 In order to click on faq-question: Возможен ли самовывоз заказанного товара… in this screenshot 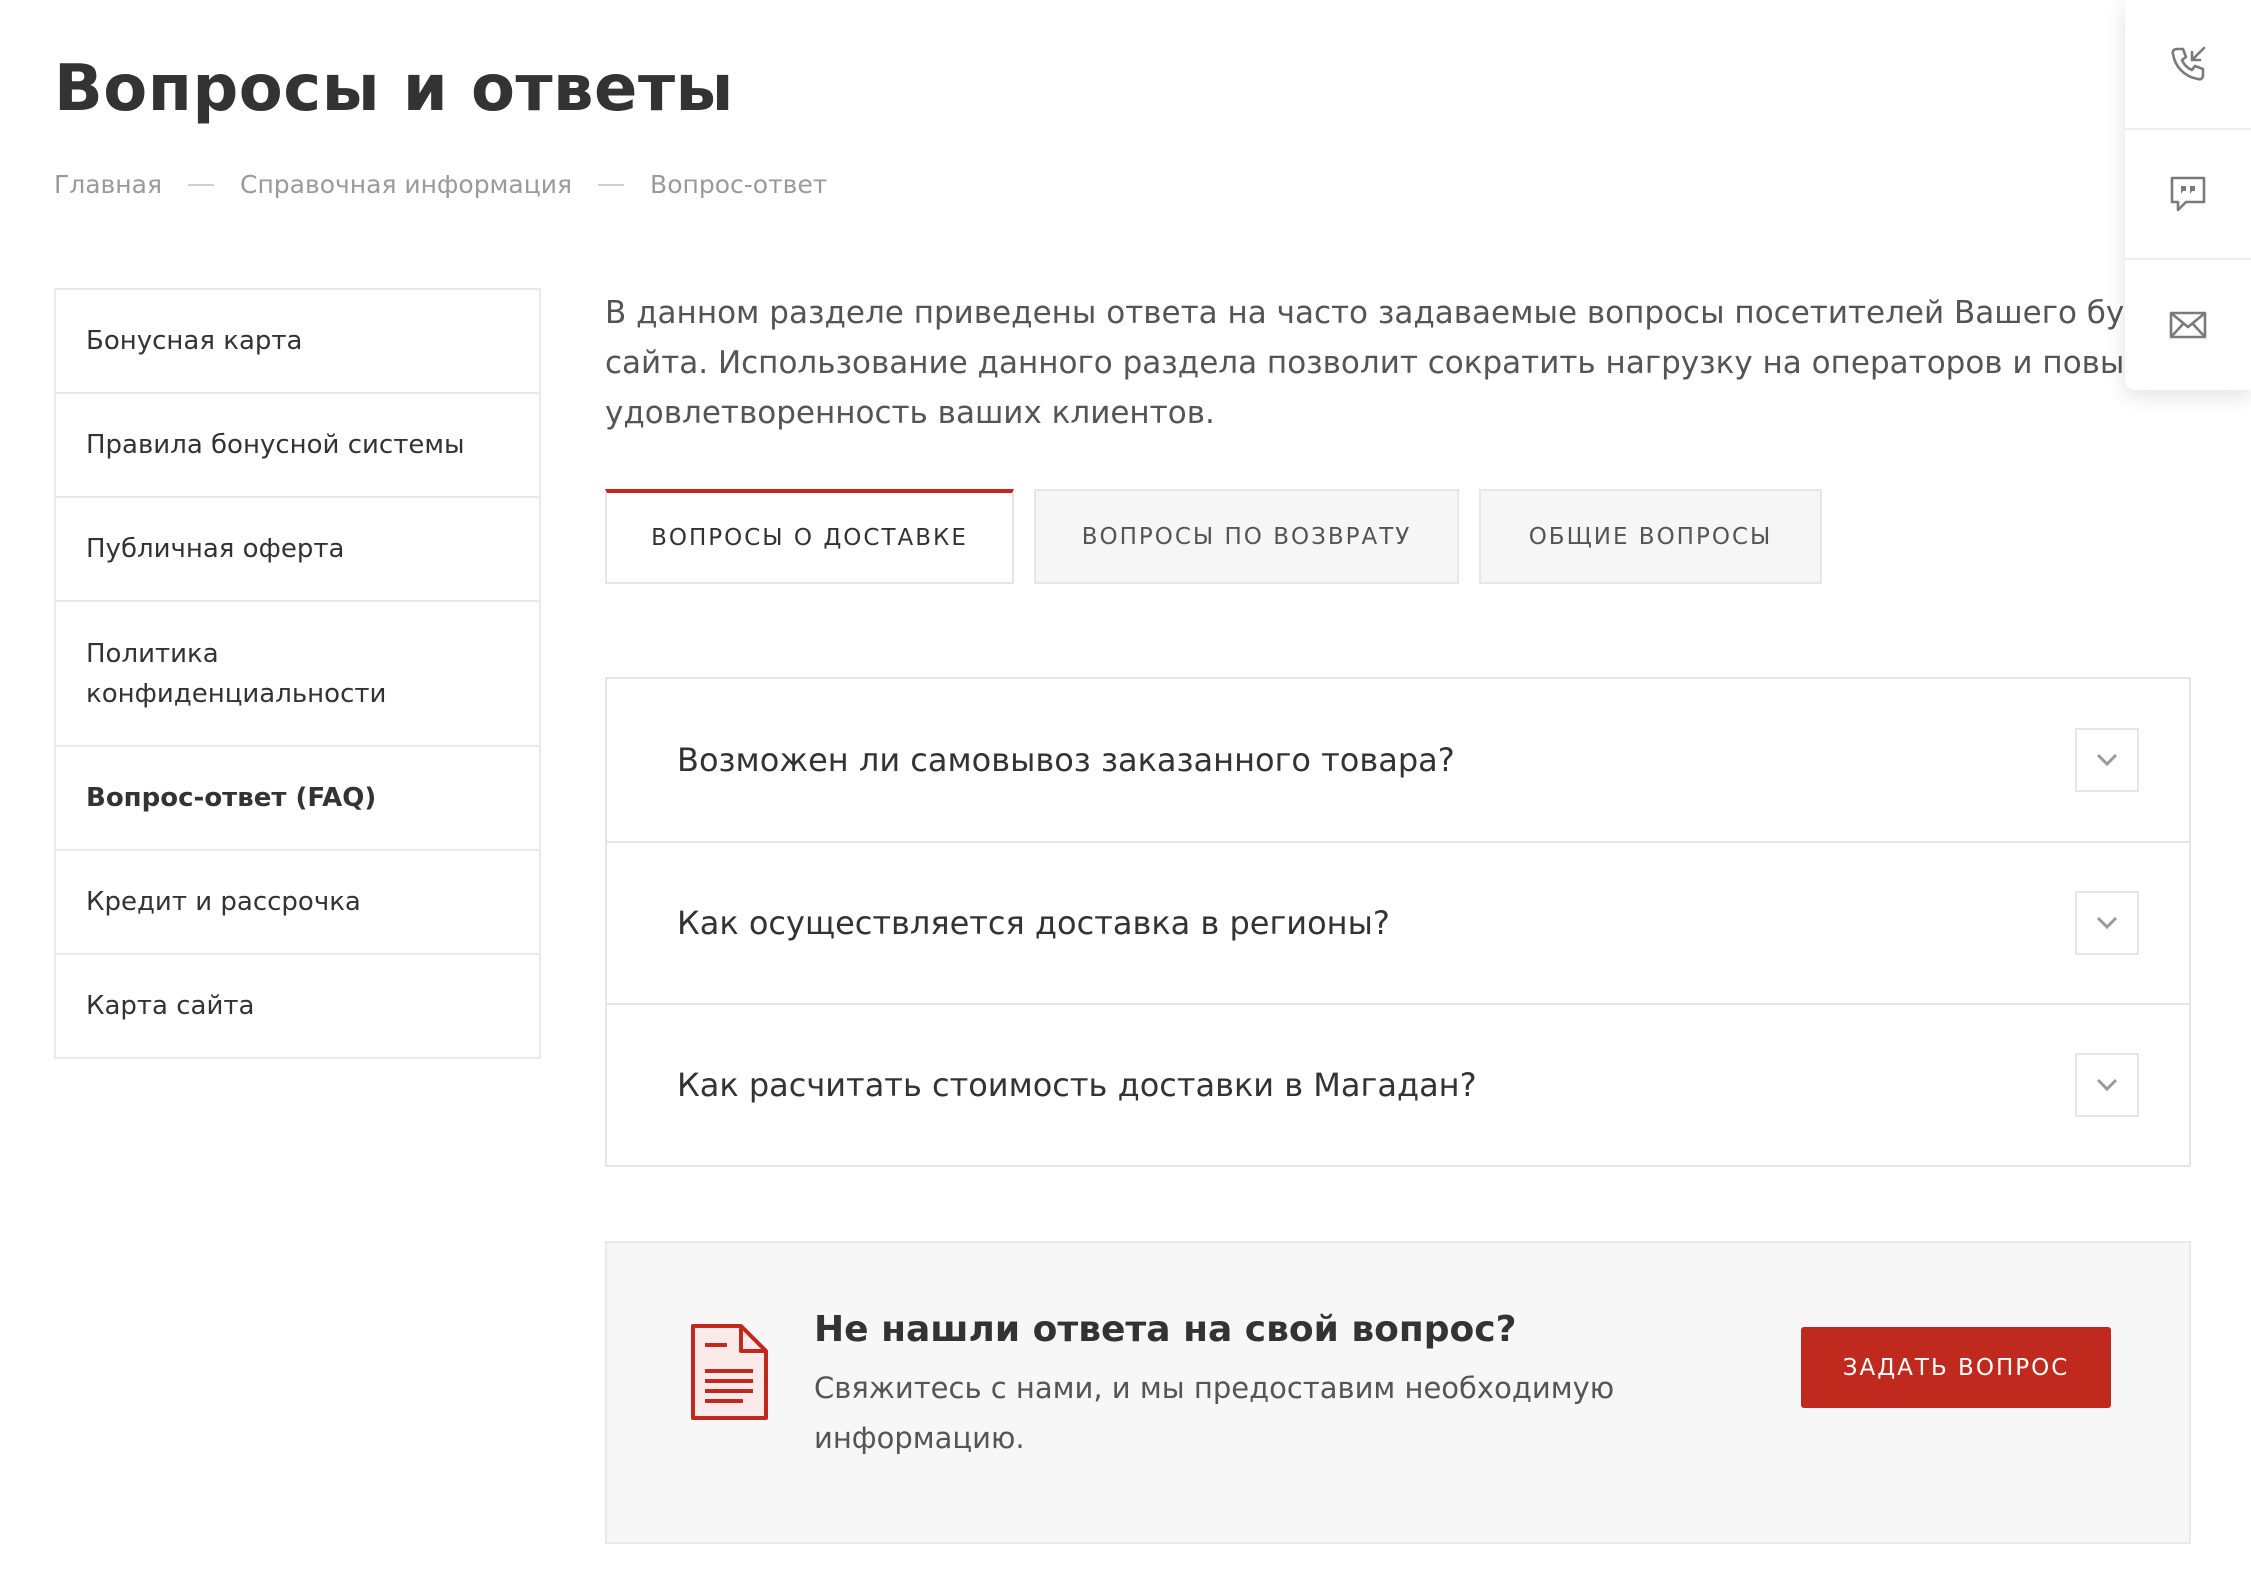, I will do `click(1066, 760)`.